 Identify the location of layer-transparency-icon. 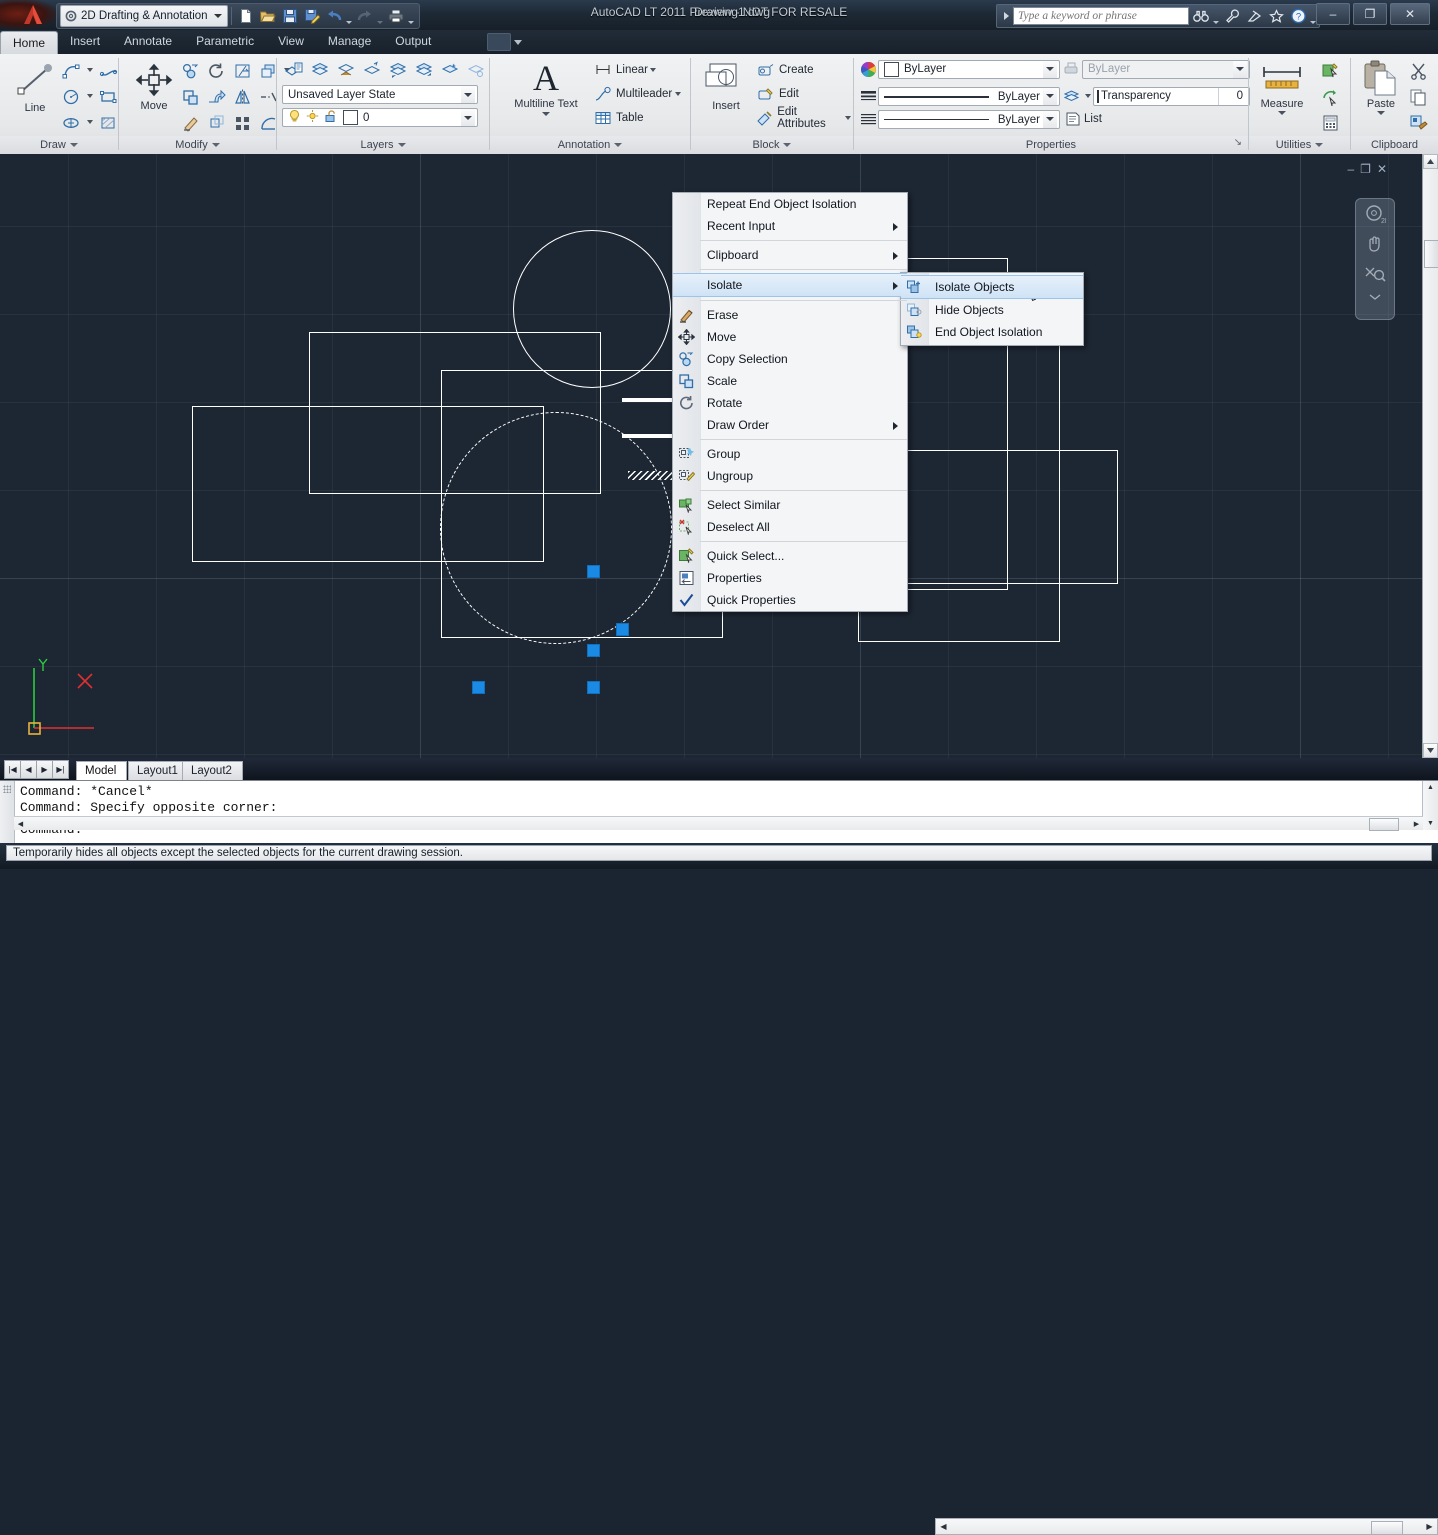
(1071, 96).